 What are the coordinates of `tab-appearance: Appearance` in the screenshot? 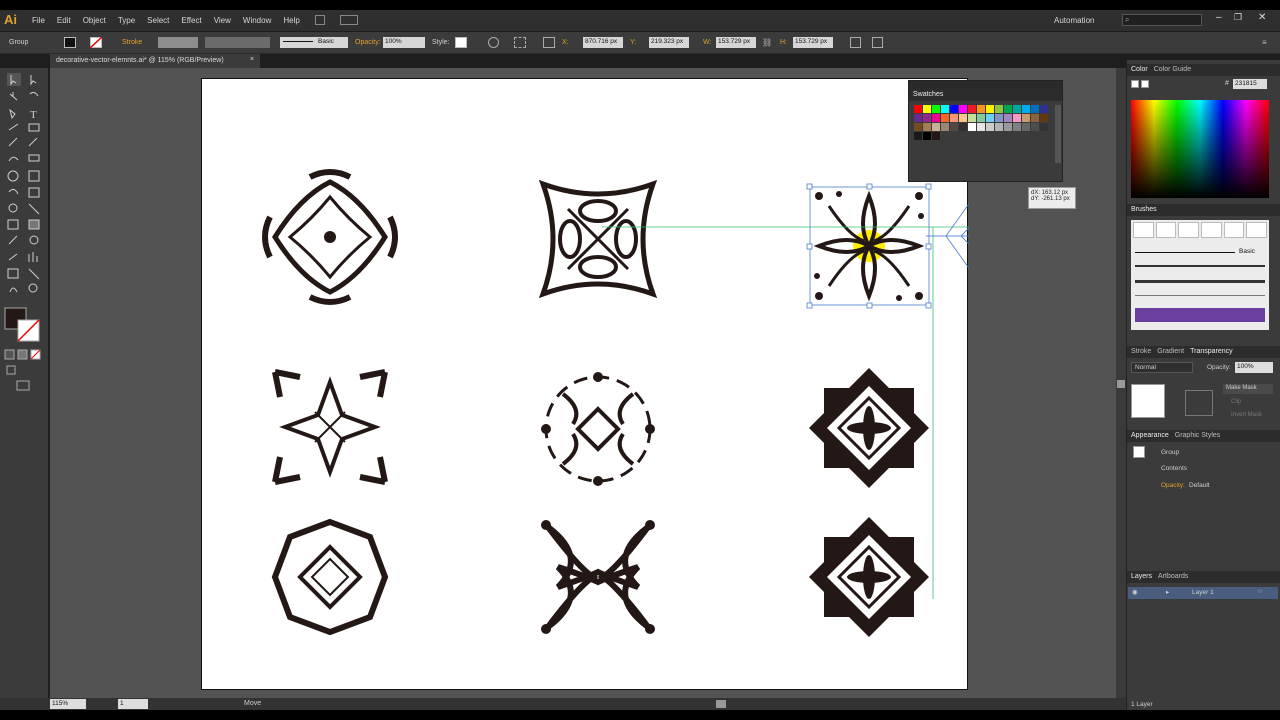 It's located at (1150, 436).